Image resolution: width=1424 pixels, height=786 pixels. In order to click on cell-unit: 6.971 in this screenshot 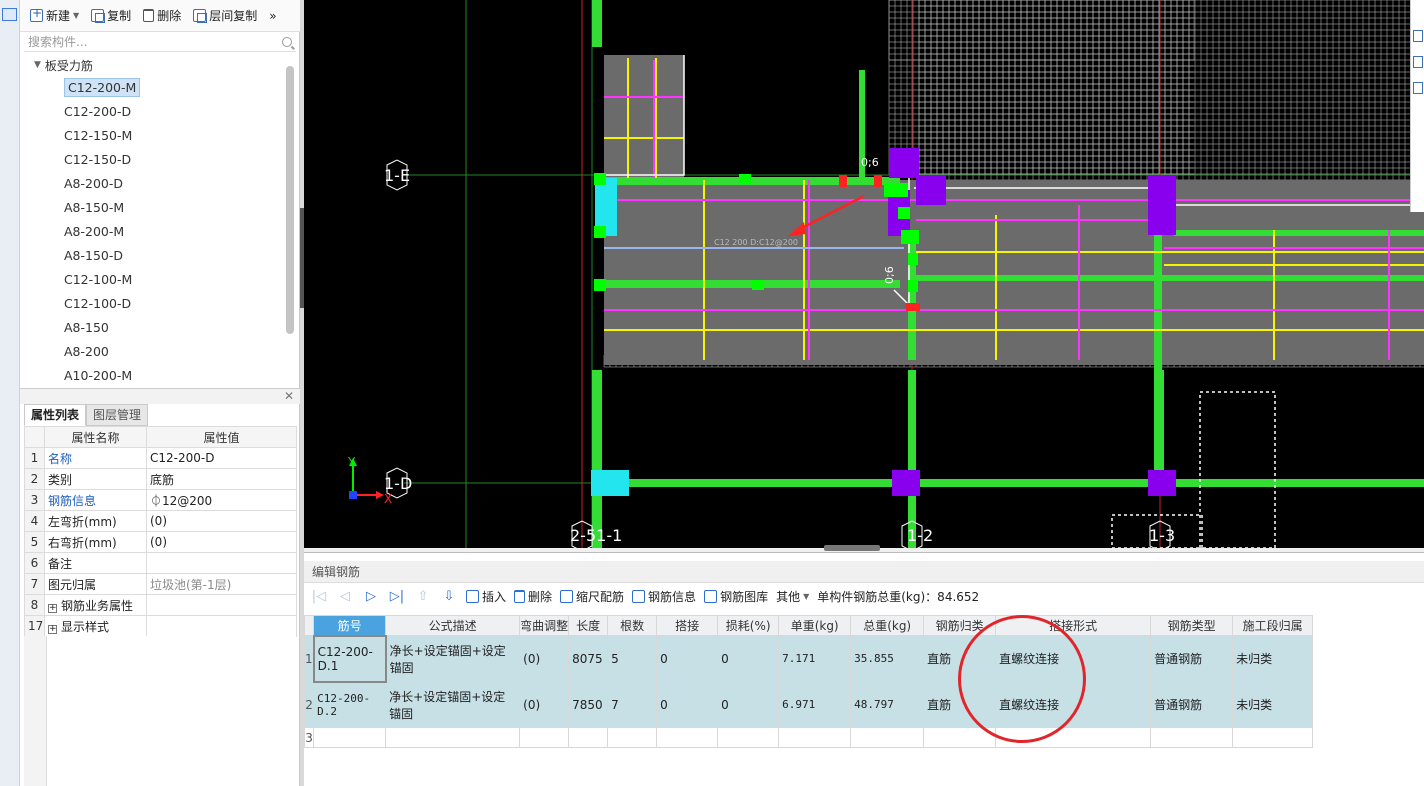, I will do `click(815, 704)`.